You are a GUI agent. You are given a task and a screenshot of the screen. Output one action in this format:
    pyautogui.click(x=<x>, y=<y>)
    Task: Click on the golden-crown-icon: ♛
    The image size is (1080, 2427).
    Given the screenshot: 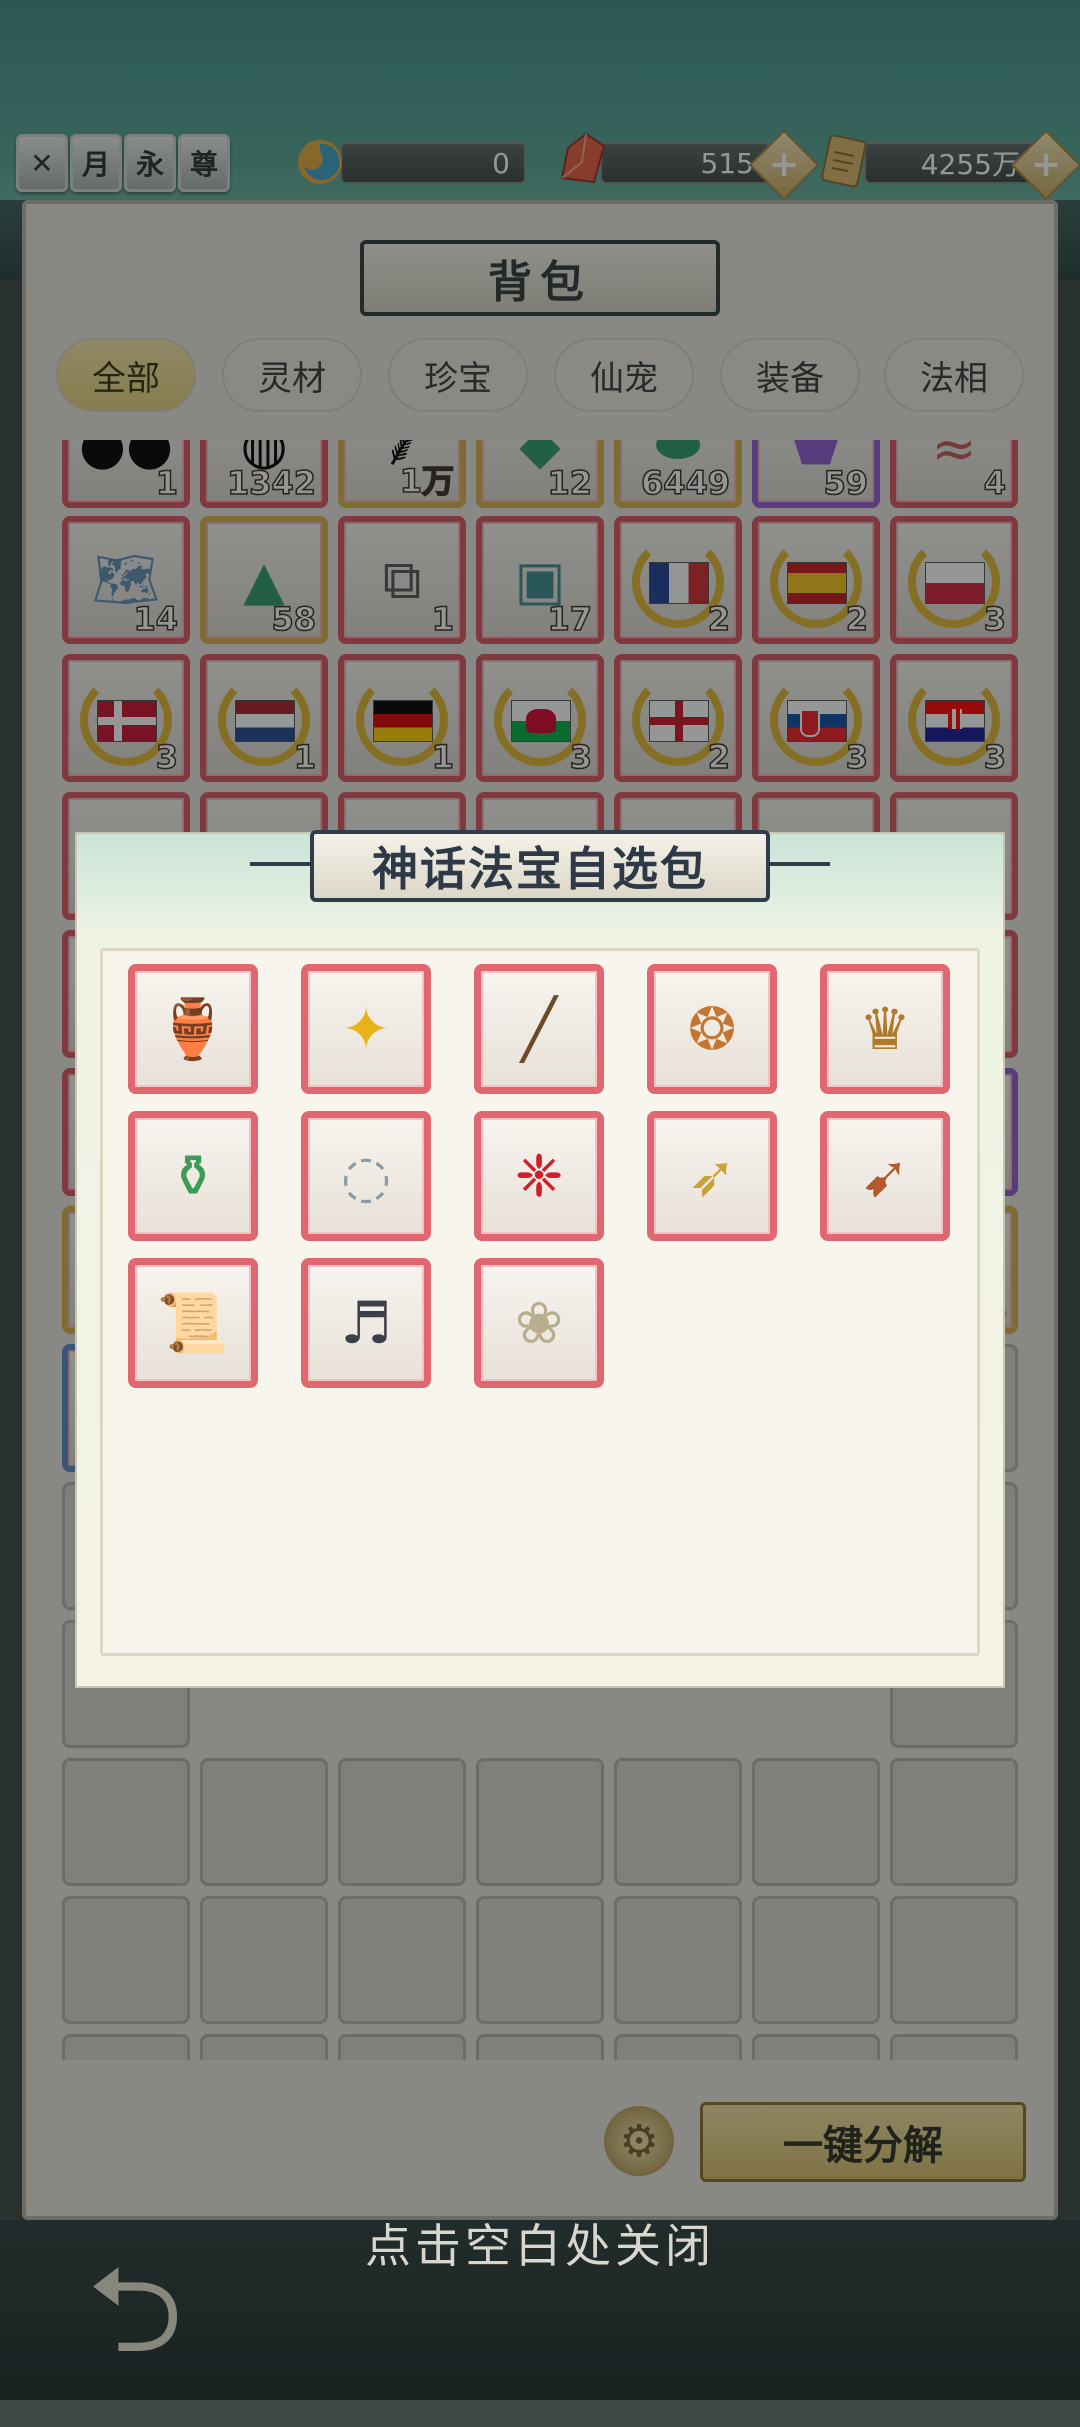 What is the action you would take?
    pyautogui.click(x=885, y=1029)
    